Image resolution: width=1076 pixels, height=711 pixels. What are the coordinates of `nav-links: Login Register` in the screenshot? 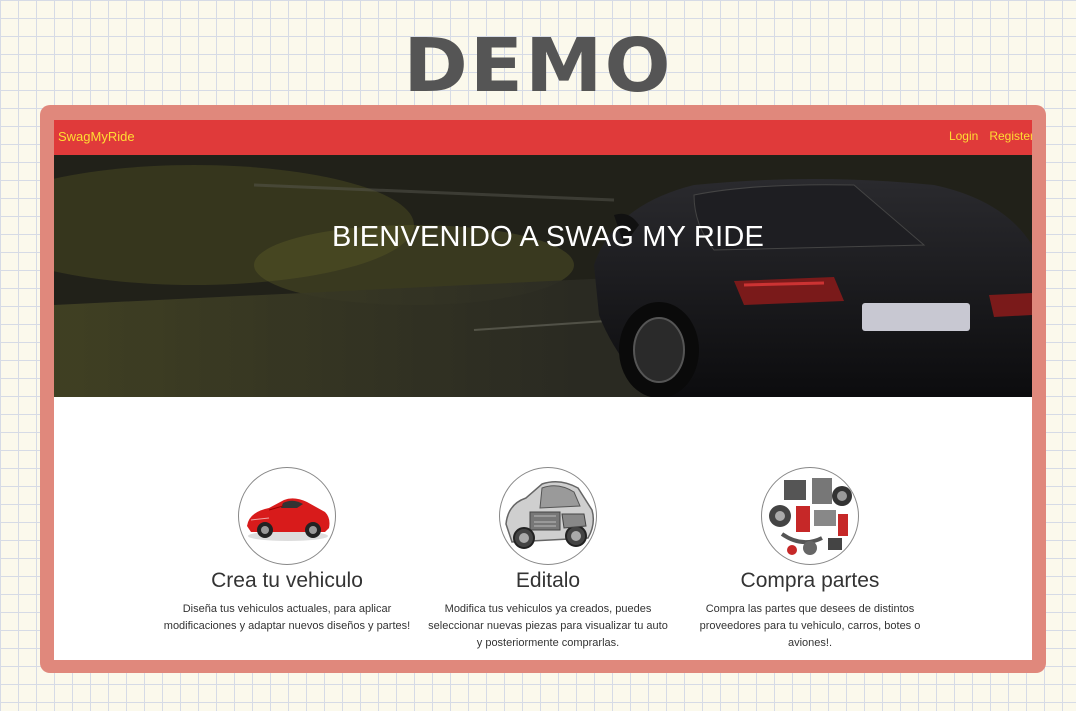 It's located at (990, 136).